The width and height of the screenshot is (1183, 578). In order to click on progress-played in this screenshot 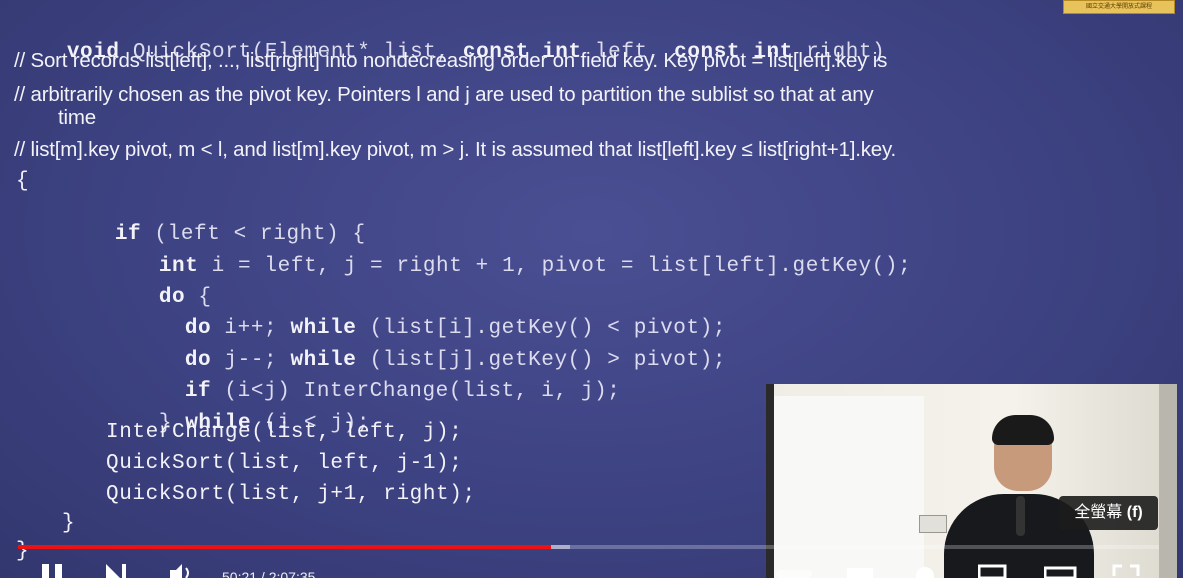, I will do `click(284, 547)`.